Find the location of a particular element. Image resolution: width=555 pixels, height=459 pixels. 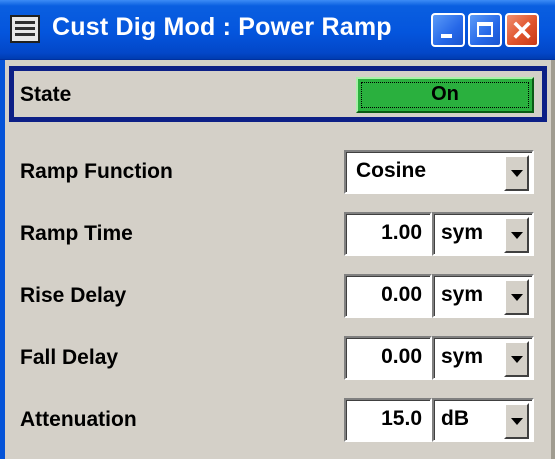

window-title: Cust Dig Mod : Power Ramp is located at coordinates (222, 27).